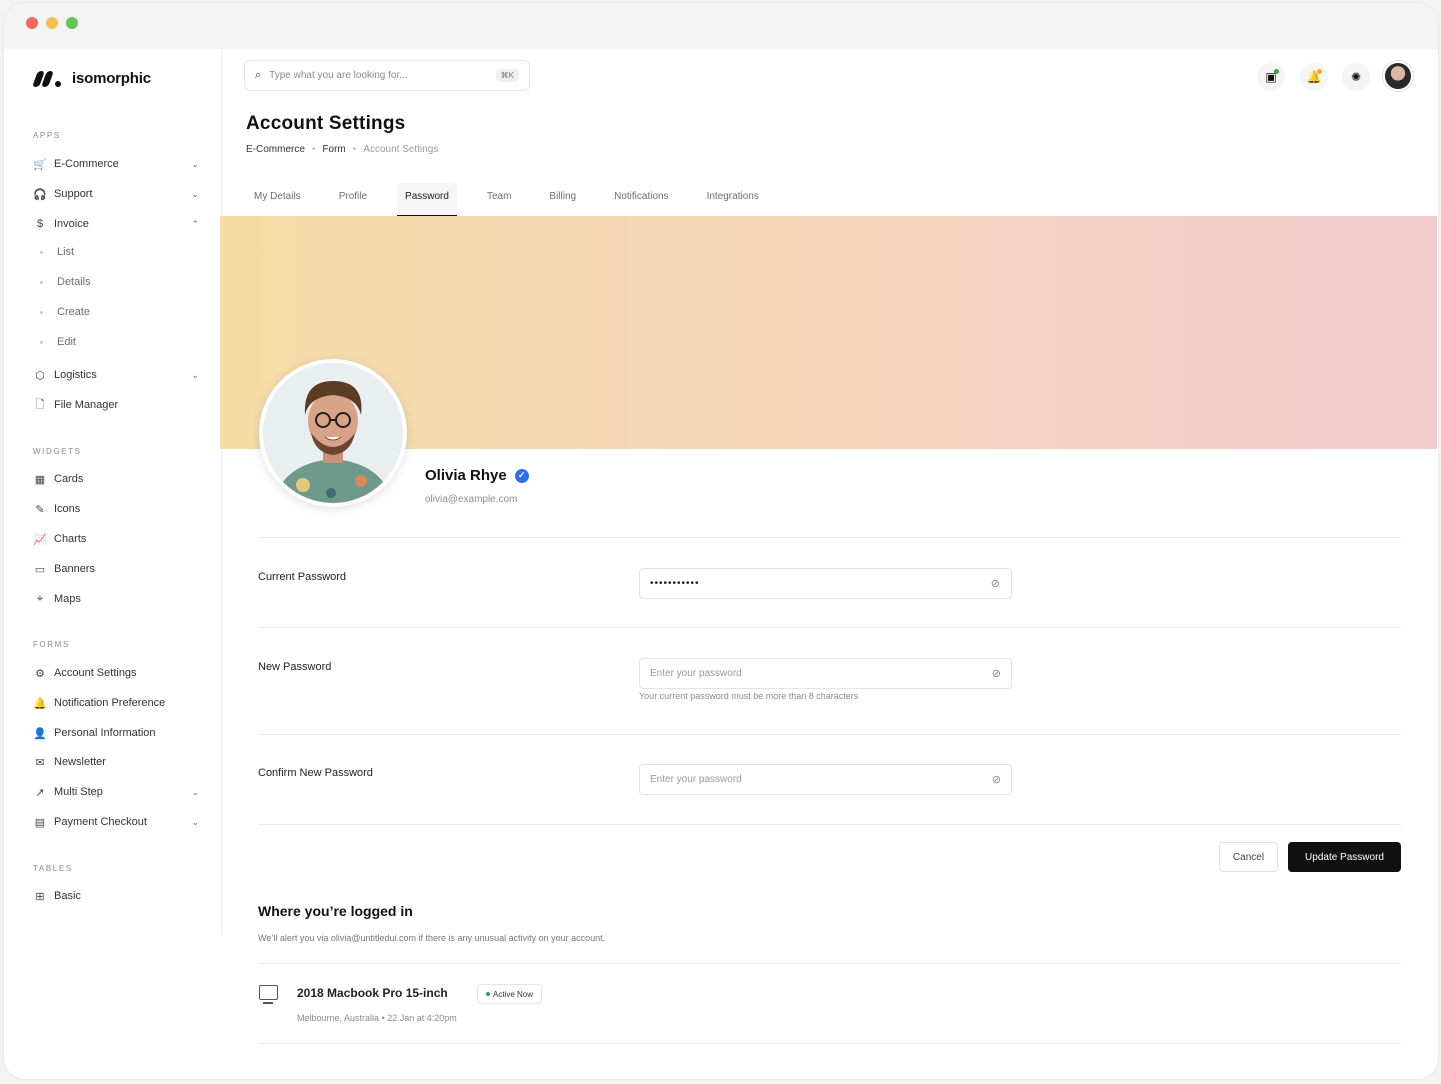 Image resolution: width=1441 pixels, height=1084 pixels. I want to click on profile-portrait, so click(333, 433).